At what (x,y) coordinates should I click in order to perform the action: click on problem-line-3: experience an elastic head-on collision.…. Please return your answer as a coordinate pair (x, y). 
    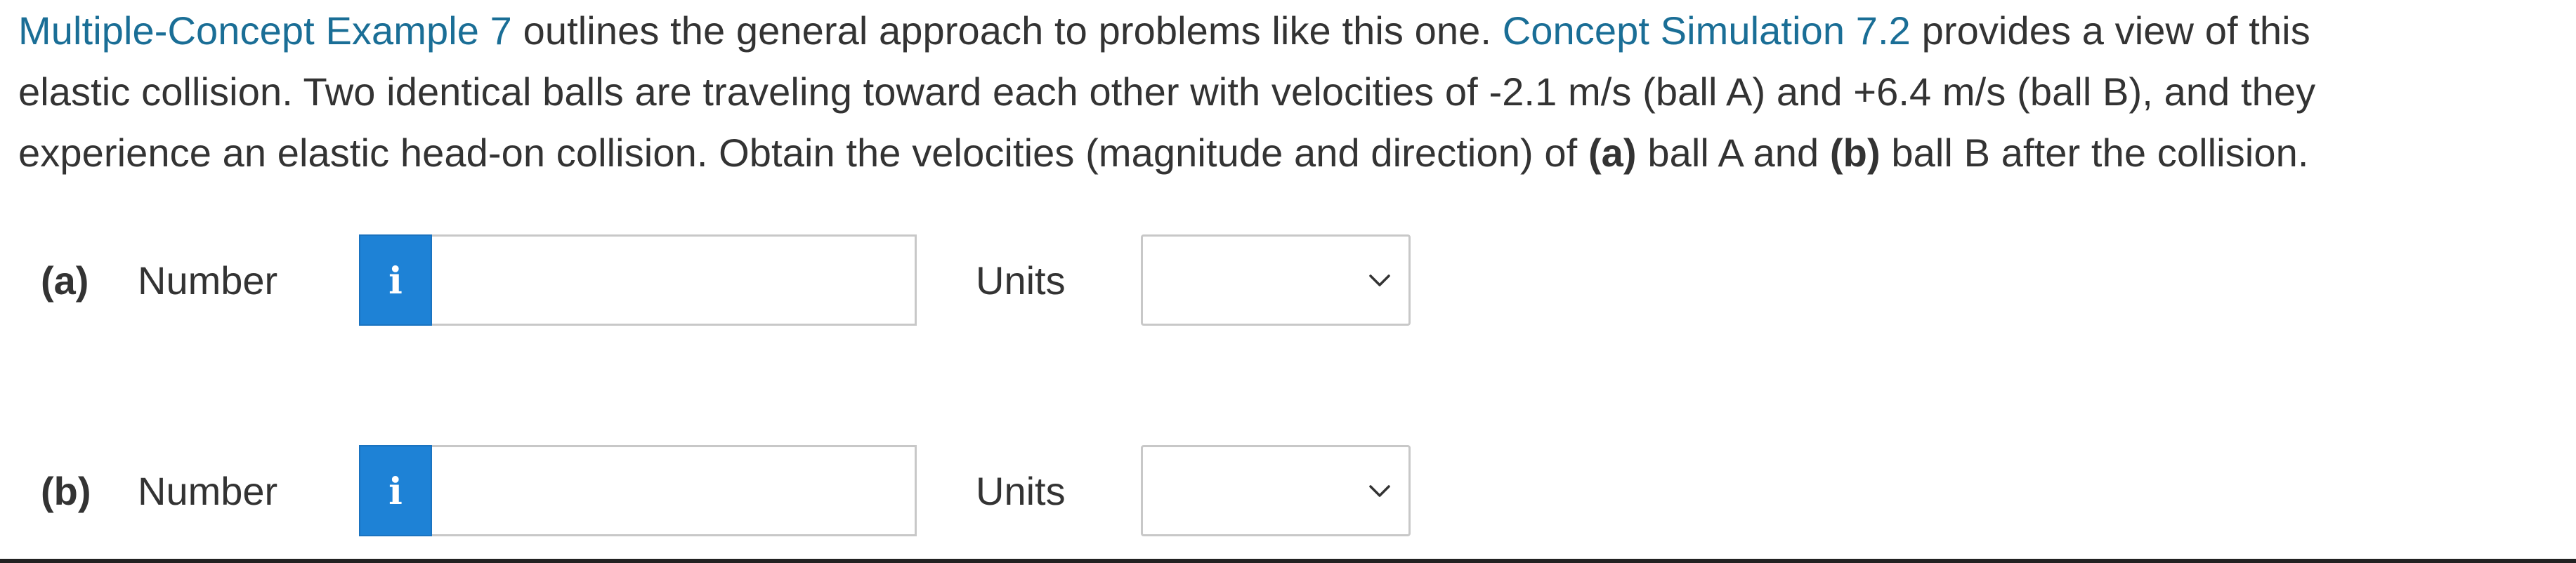
    Looking at the image, I should click on (1293, 152).